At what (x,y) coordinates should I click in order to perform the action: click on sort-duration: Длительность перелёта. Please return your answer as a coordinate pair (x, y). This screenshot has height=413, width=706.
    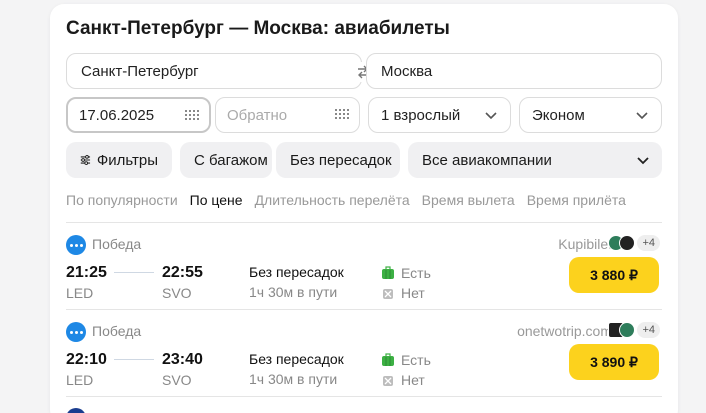
    Looking at the image, I should click on (332, 200).